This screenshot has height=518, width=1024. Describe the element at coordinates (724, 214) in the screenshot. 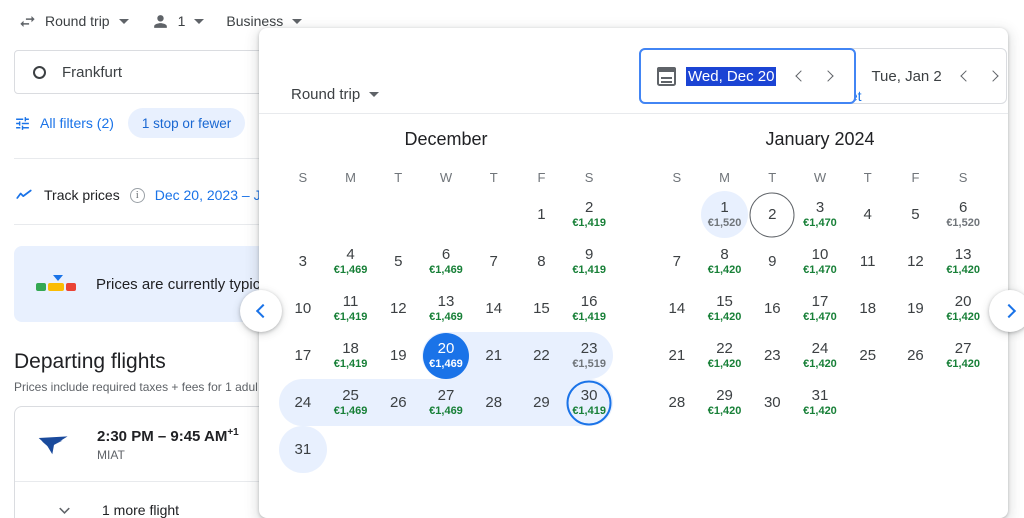

I see `calendar-day-cell: 1 €1,520` at that location.